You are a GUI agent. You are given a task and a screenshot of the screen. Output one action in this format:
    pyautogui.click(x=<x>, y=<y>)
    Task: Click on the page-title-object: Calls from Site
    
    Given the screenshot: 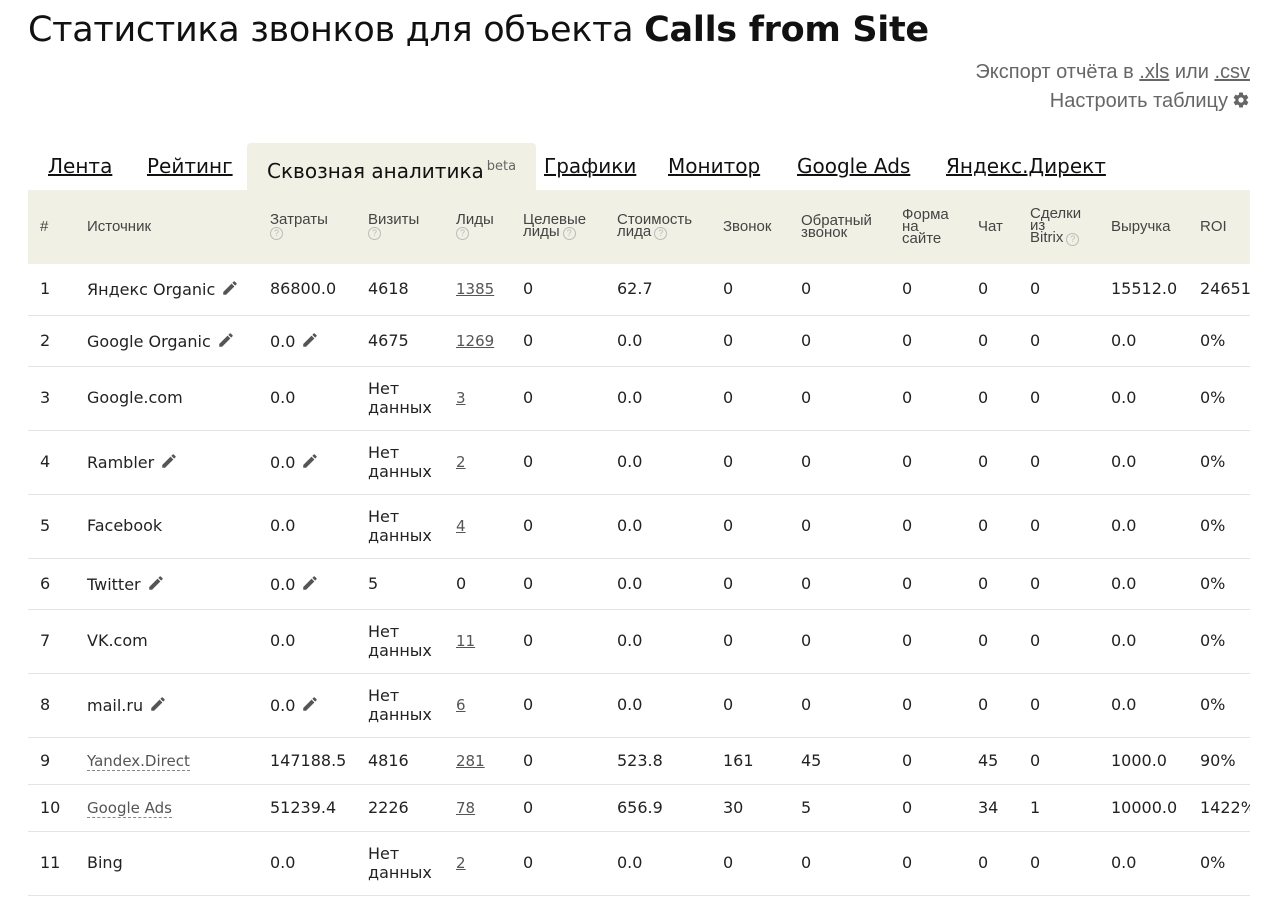 What is the action you would take?
    pyautogui.click(x=786, y=30)
    